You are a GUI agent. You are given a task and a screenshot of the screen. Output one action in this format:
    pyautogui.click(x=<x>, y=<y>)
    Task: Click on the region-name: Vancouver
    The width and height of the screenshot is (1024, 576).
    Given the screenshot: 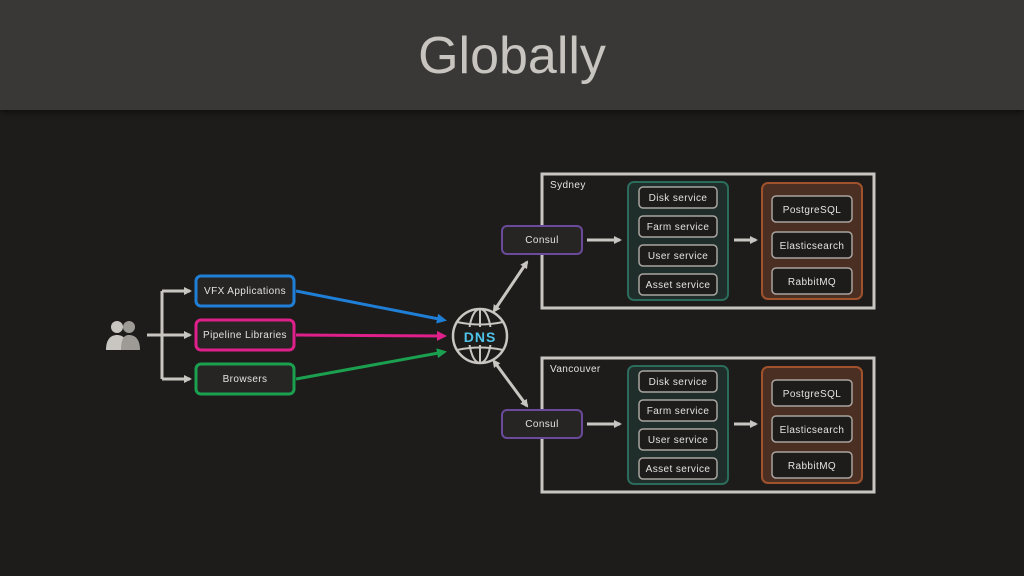 What is the action you would take?
    pyautogui.click(x=575, y=369)
    